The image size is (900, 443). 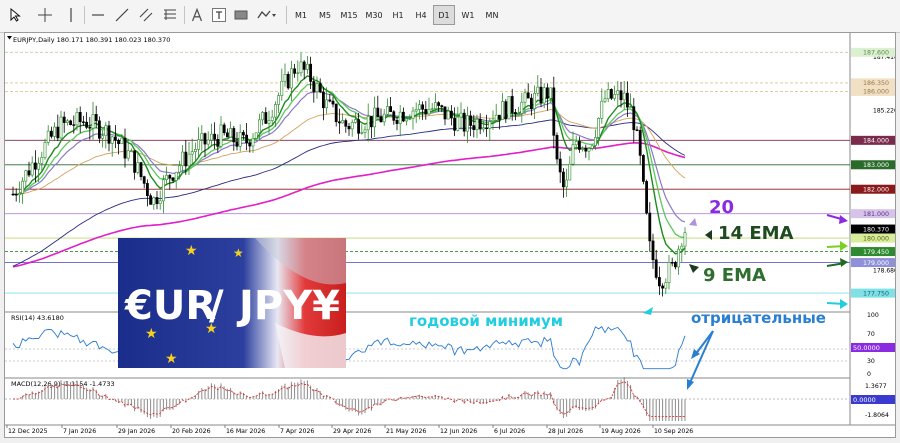 I want to click on text-icon, so click(x=197, y=15).